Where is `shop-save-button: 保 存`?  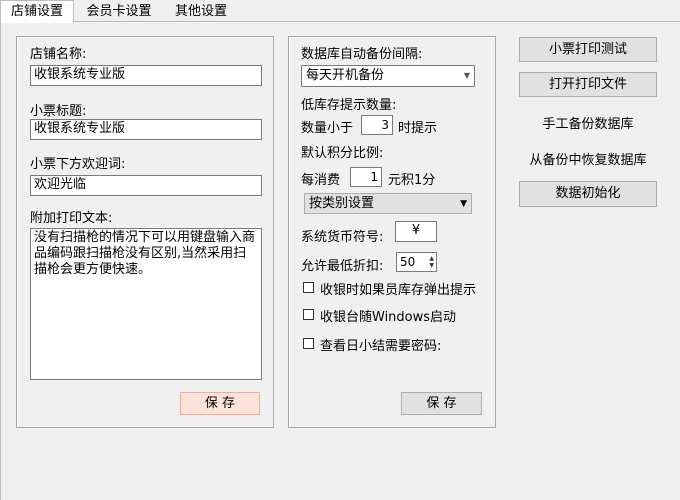 shop-save-button: 保 存 is located at coordinates (220, 403).